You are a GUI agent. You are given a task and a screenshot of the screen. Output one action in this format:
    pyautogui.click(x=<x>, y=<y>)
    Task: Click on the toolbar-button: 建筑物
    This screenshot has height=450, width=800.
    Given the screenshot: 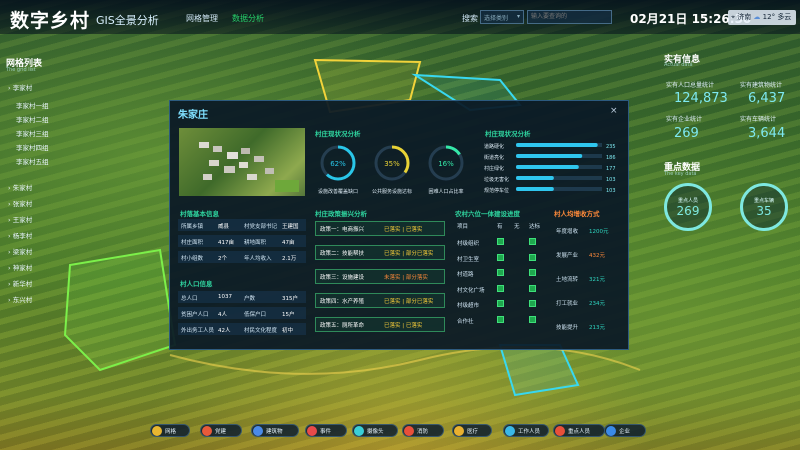 What is the action you would take?
    pyautogui.click(x=275, y=430)
    